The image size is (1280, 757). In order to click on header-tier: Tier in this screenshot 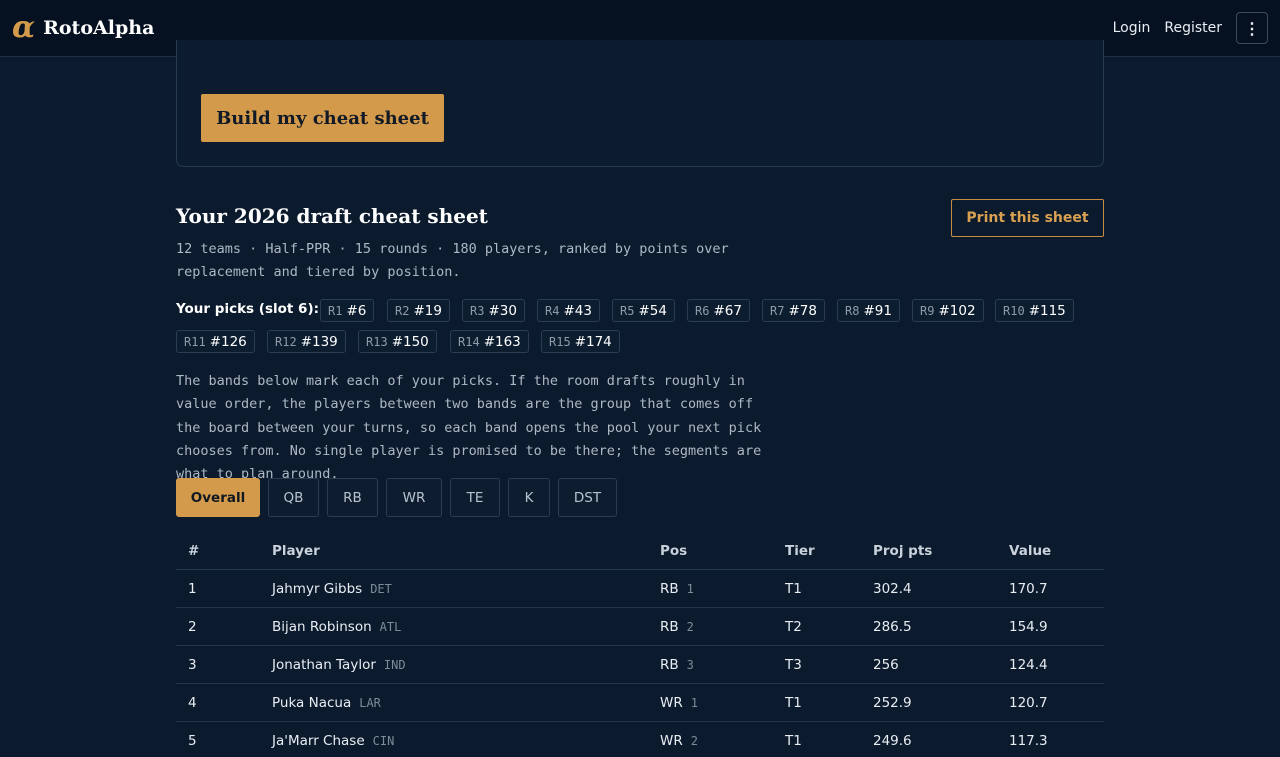, I will do `click(800, 551)`.